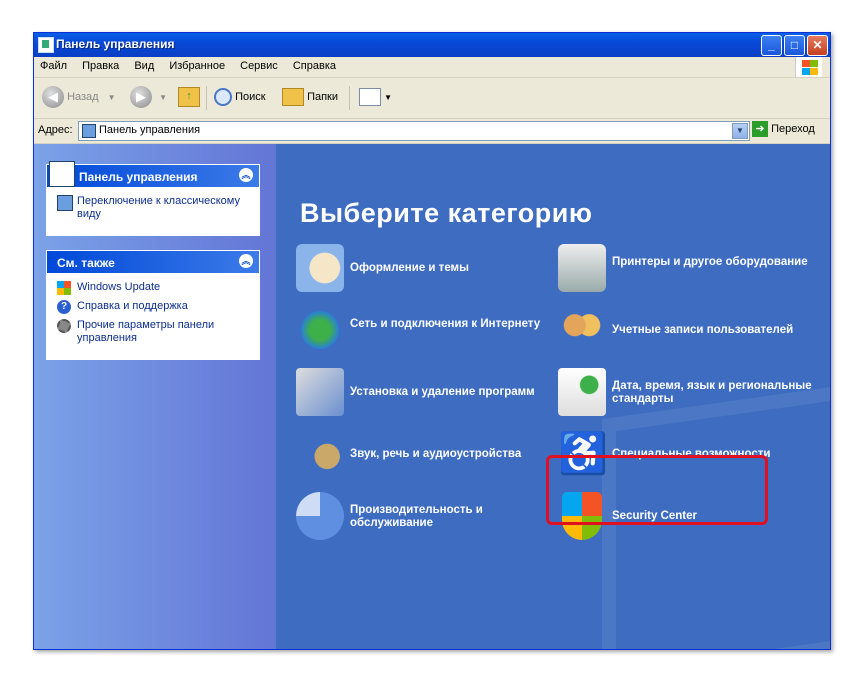 This screenshot has height=681, width=863. I want to click on highlight-annotation, so click(657, 490).